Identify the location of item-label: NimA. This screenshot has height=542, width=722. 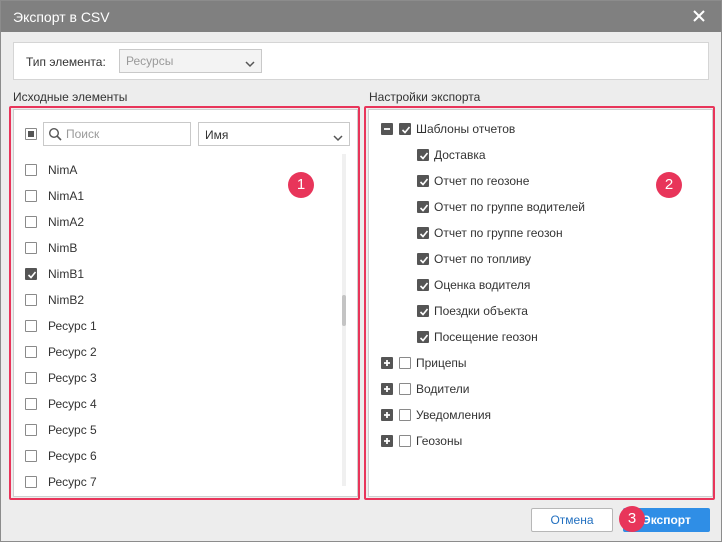
(63, 170).